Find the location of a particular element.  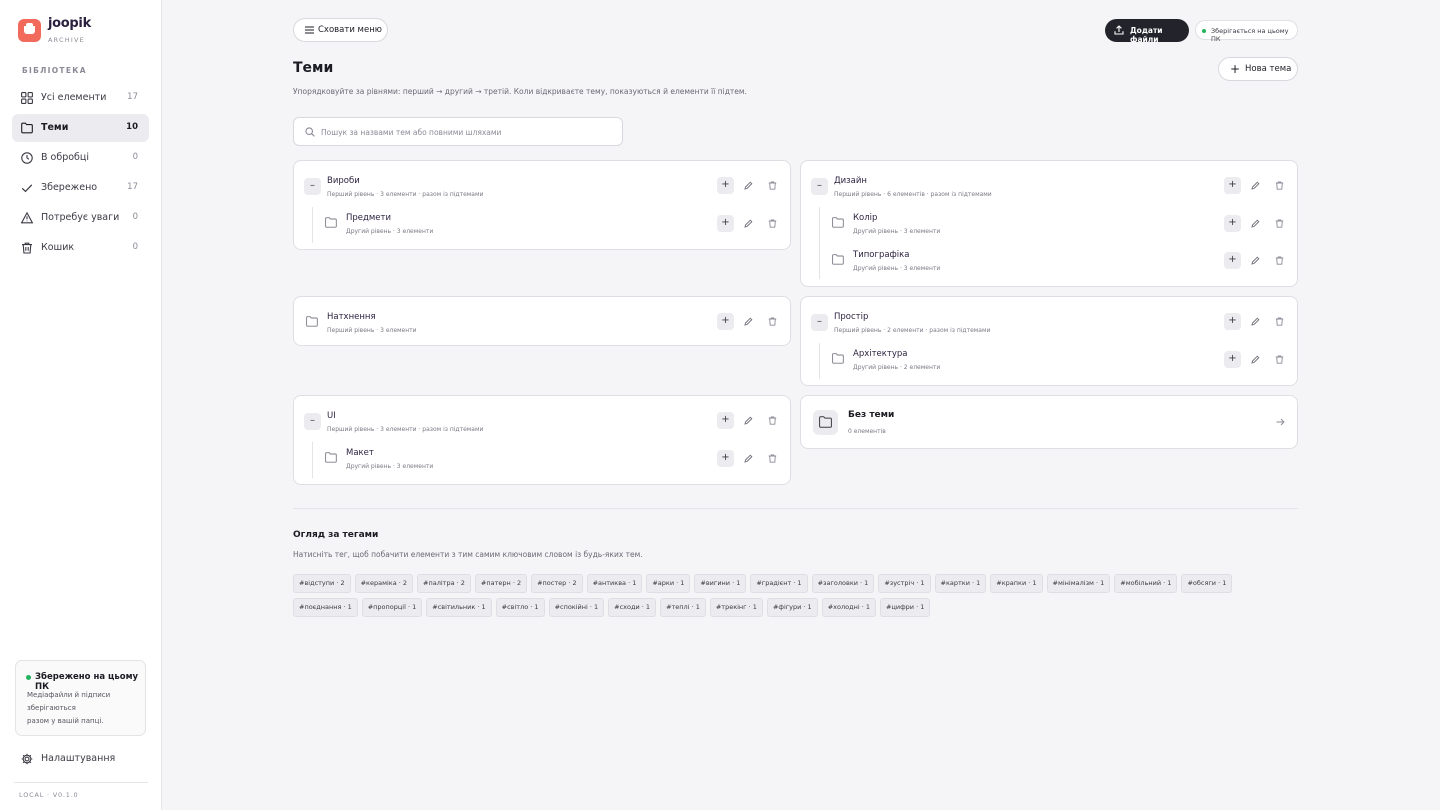

tag-chip: #картки · 1 is located at coordinates (960, 583).